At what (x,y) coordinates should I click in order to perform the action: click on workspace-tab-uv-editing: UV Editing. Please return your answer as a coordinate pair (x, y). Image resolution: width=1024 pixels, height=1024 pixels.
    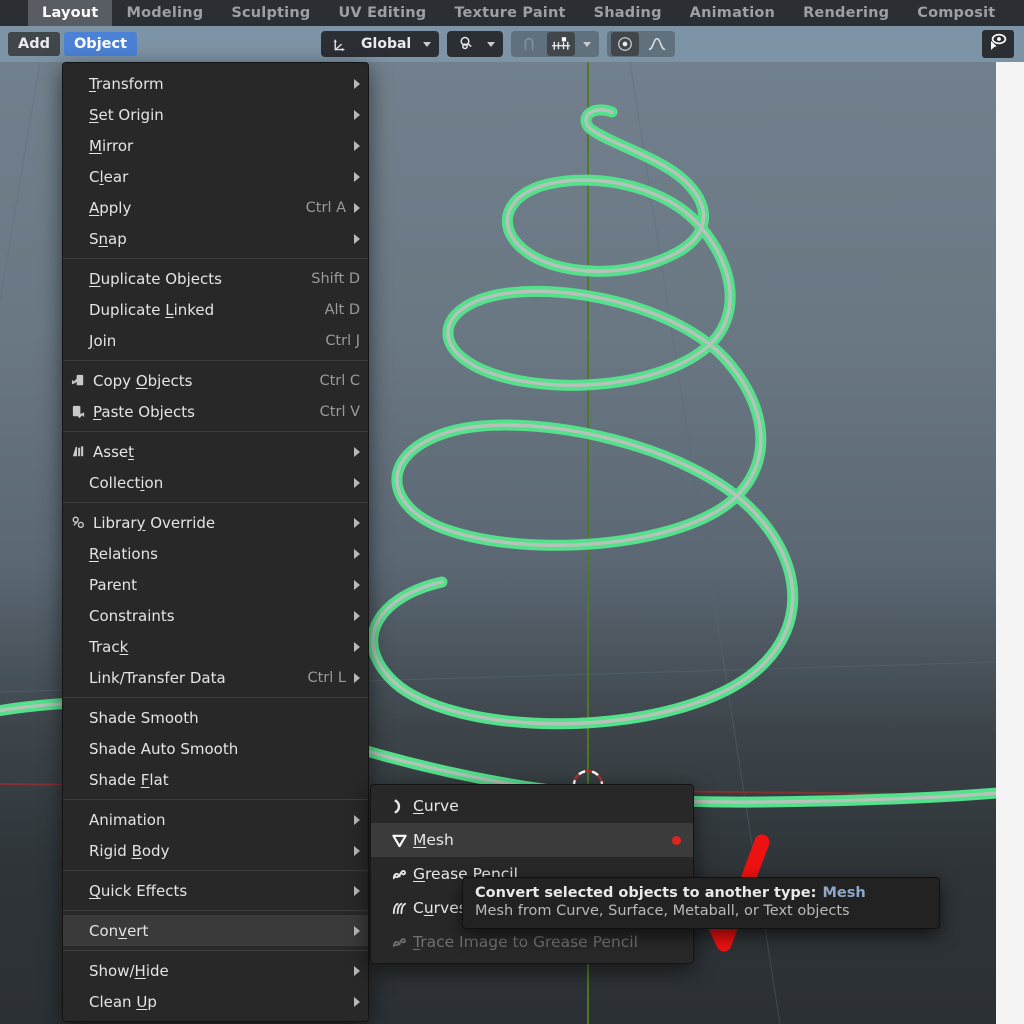
    Looking at the image, I should click on (382, 13).